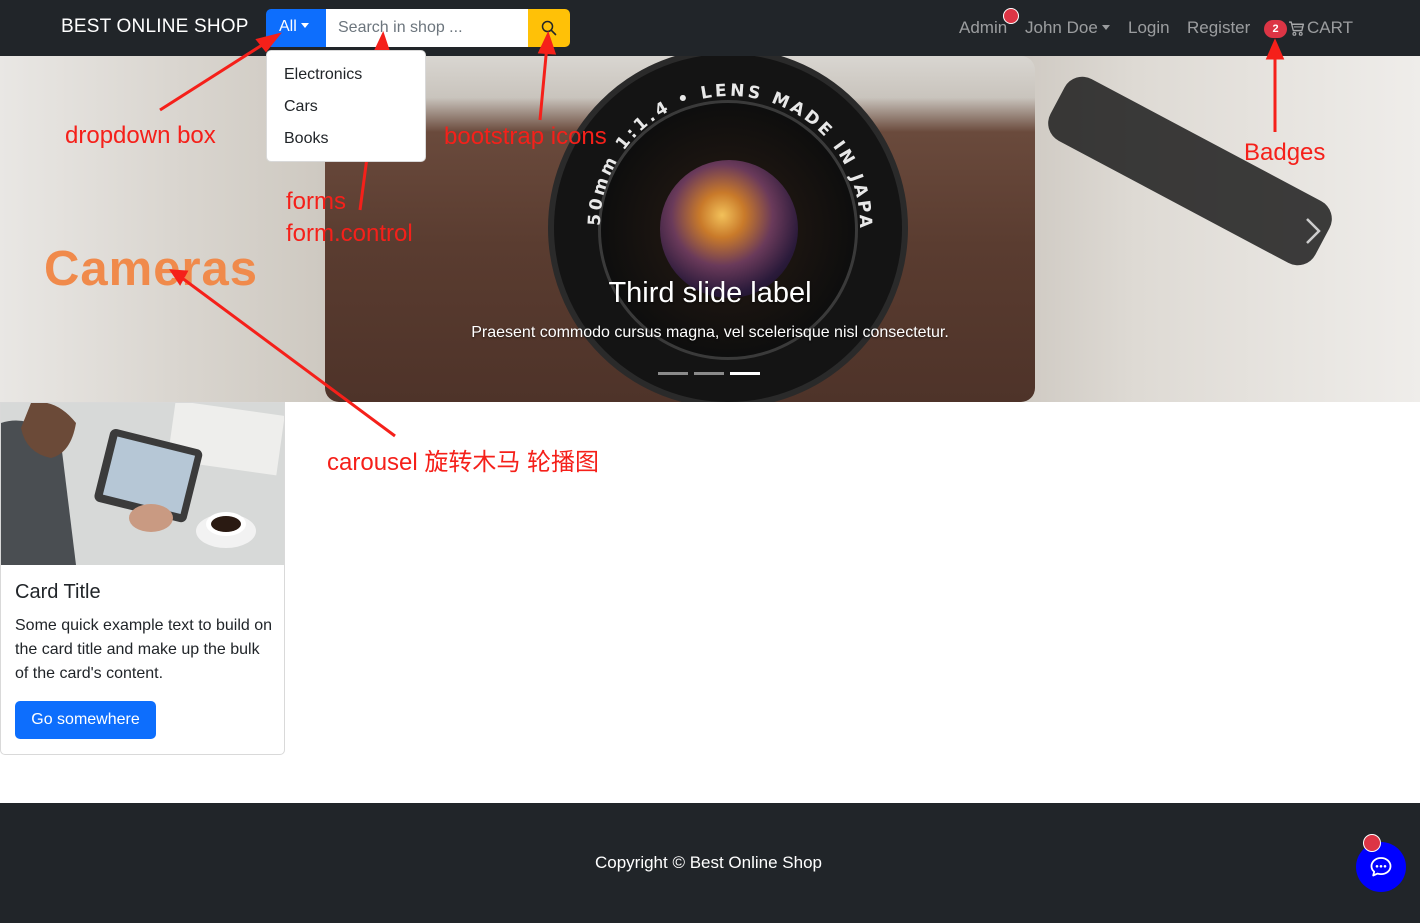 The width and height of the screenshot is (1420, 923). Describe the element at coordinates (1296, 28) in the screenshot. I see `cart-icon` at that location.